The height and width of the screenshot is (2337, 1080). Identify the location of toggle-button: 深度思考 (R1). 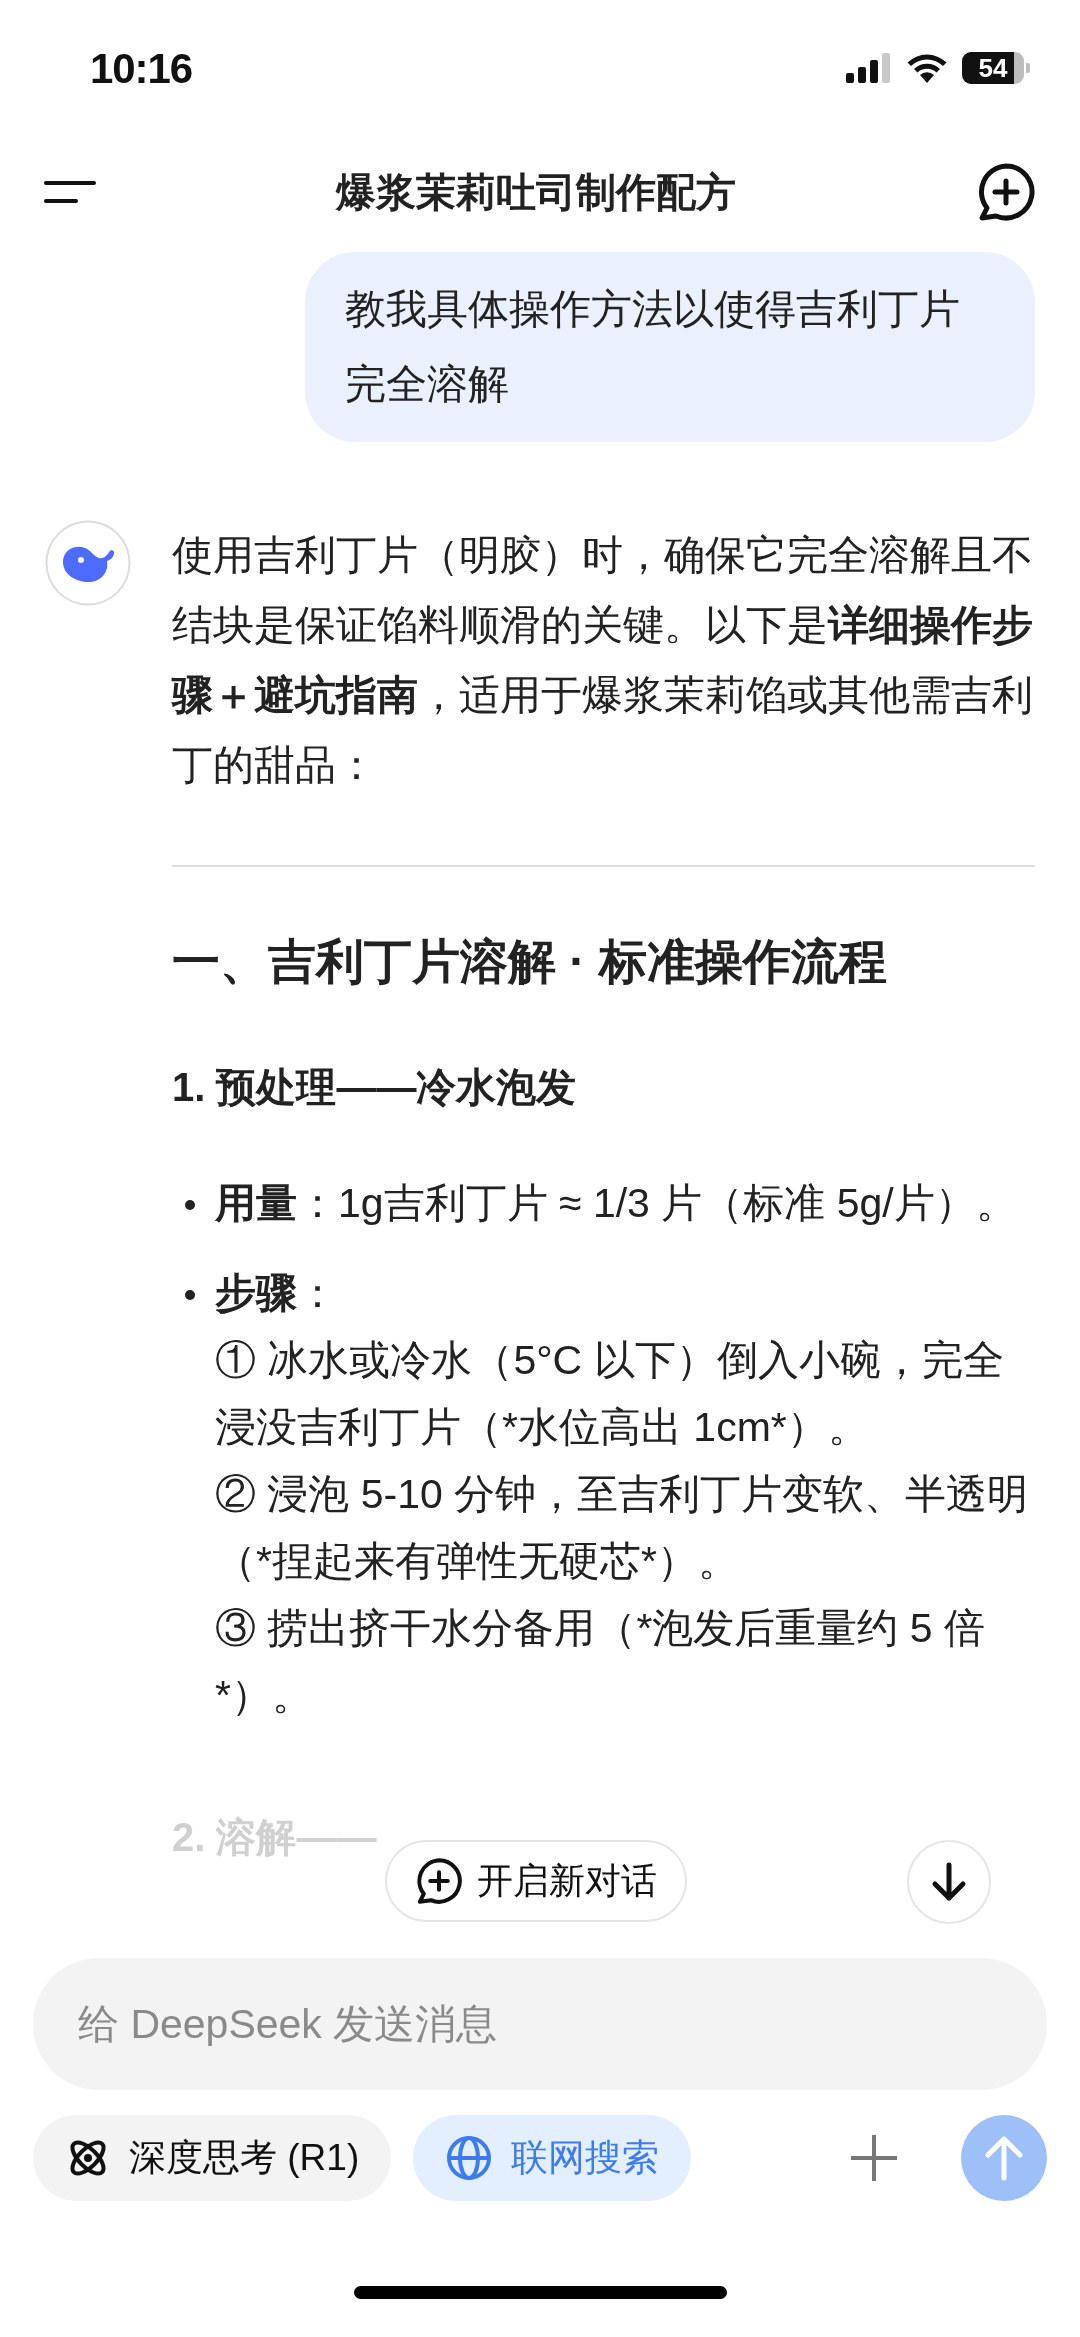
(212, 2158).